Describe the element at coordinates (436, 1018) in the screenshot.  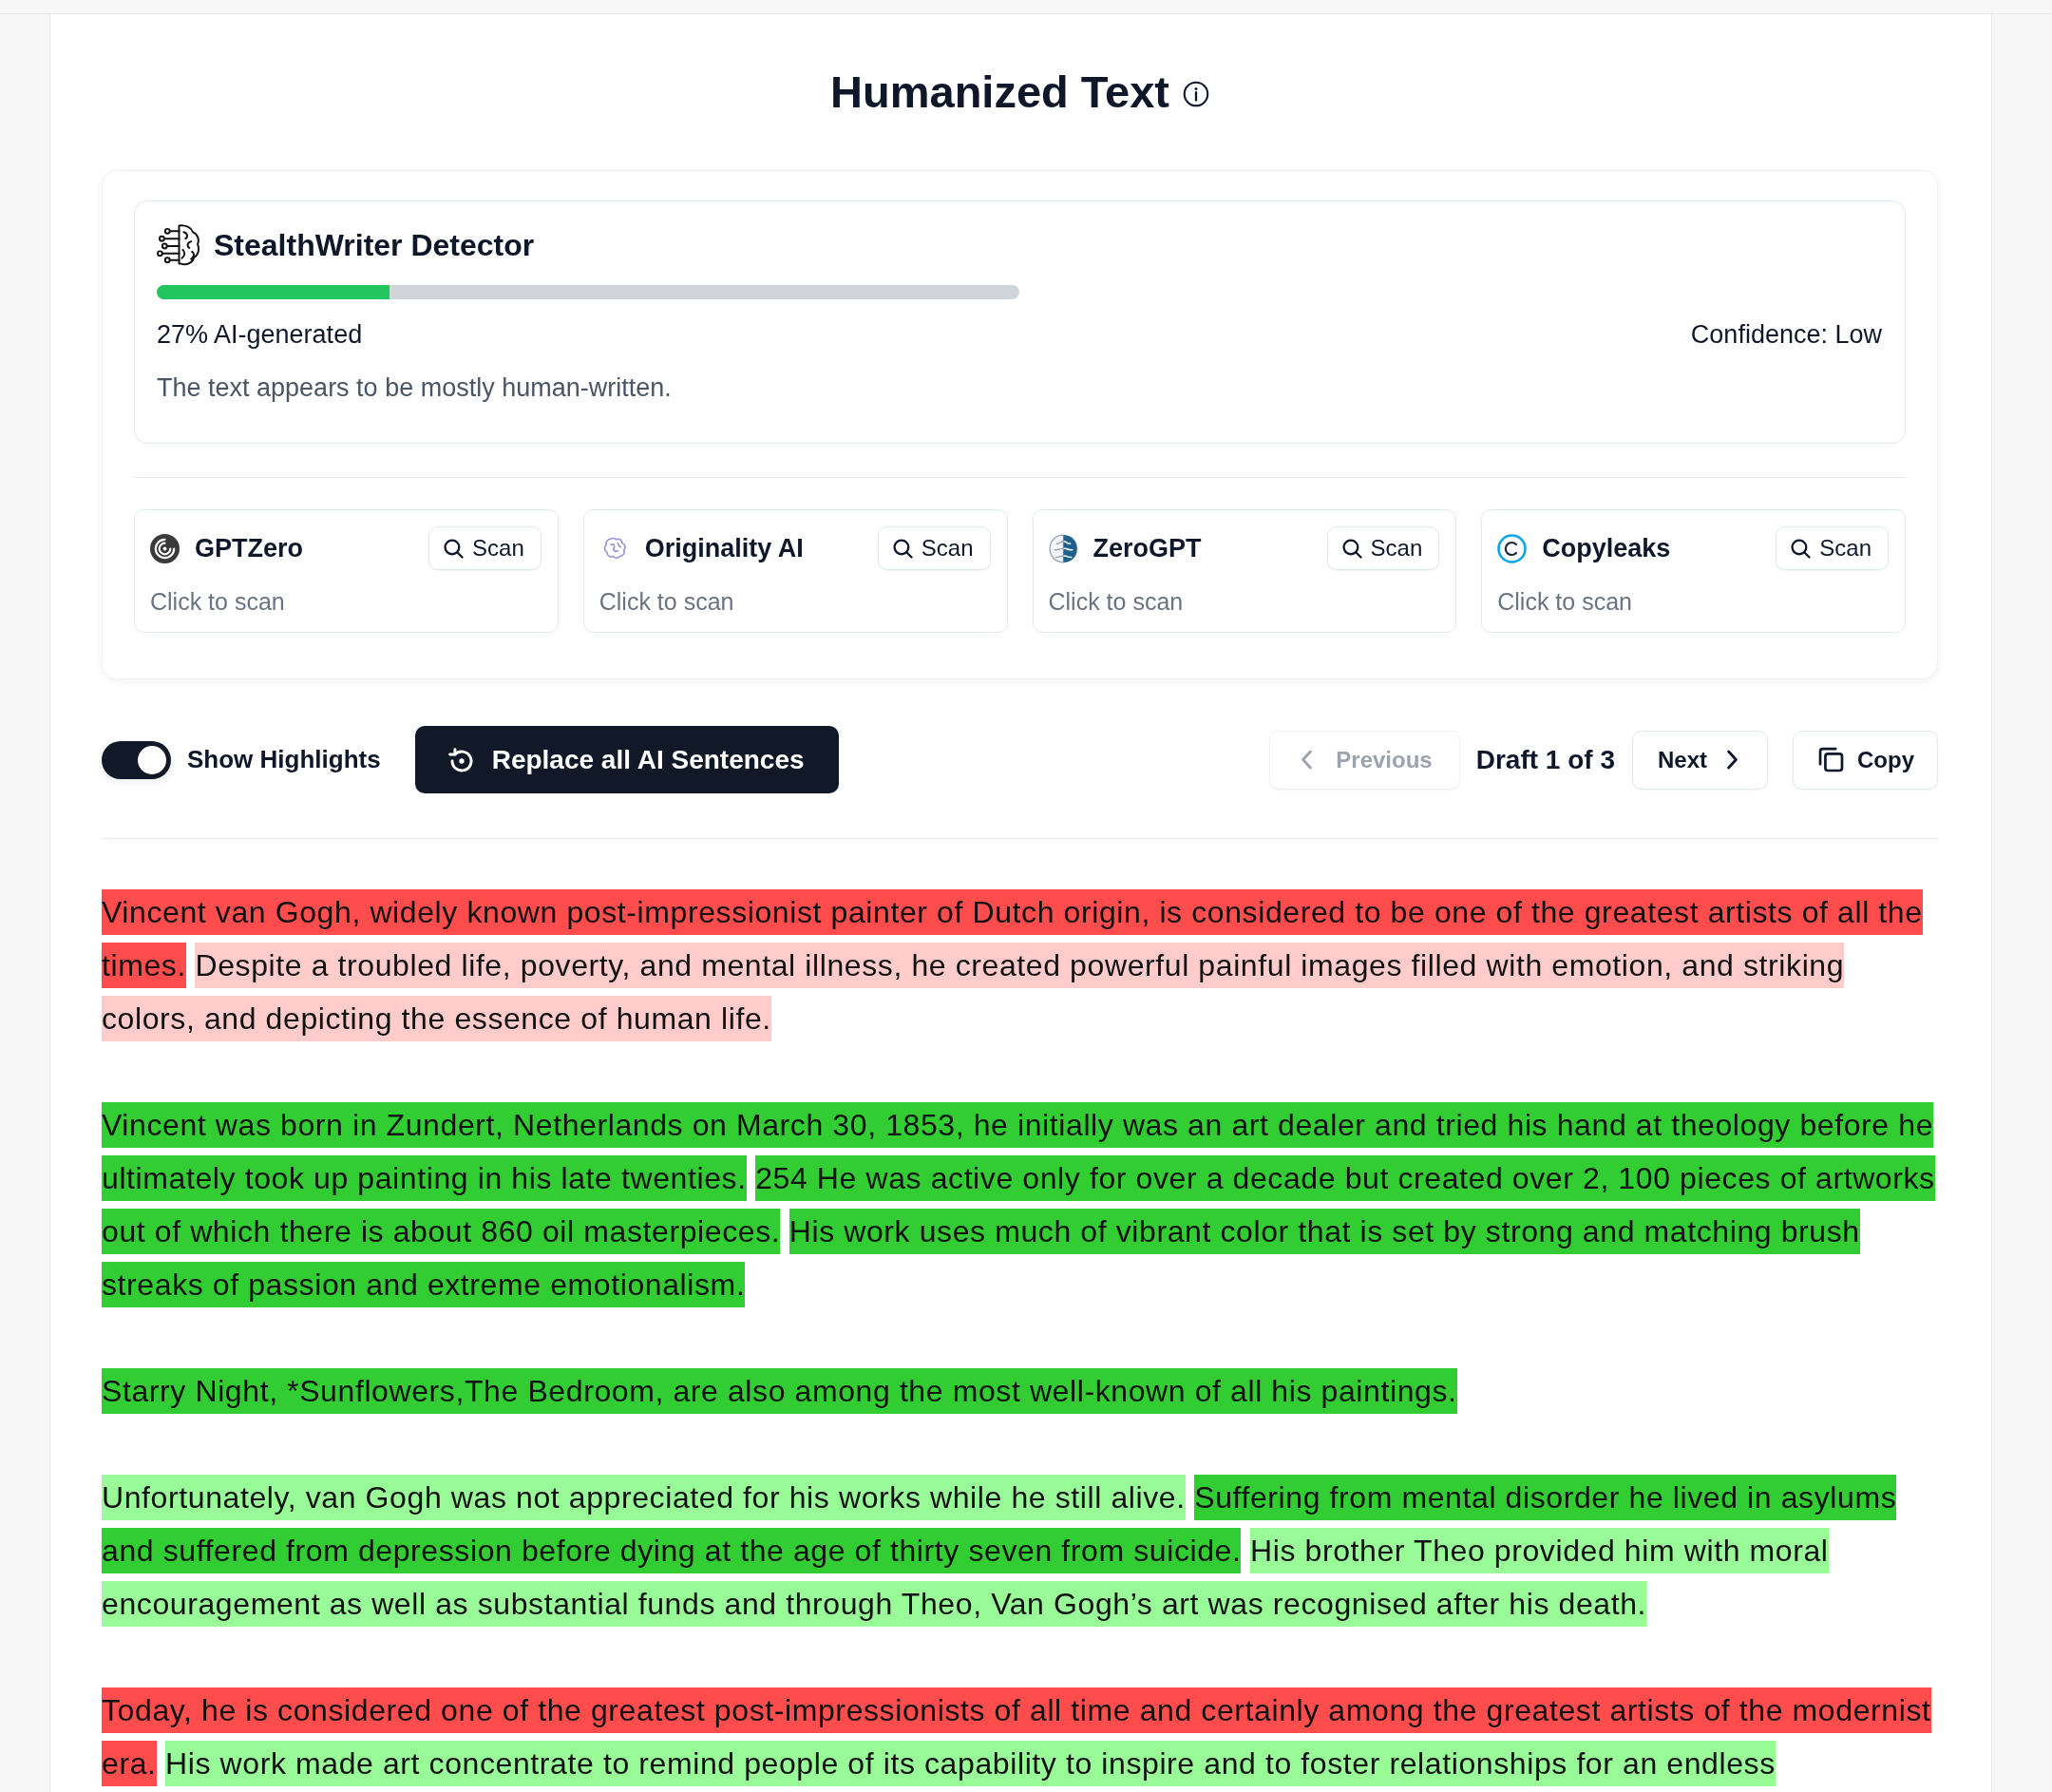
I see `highlighted-text: colors, and depicting the essence of human life.` at that location.